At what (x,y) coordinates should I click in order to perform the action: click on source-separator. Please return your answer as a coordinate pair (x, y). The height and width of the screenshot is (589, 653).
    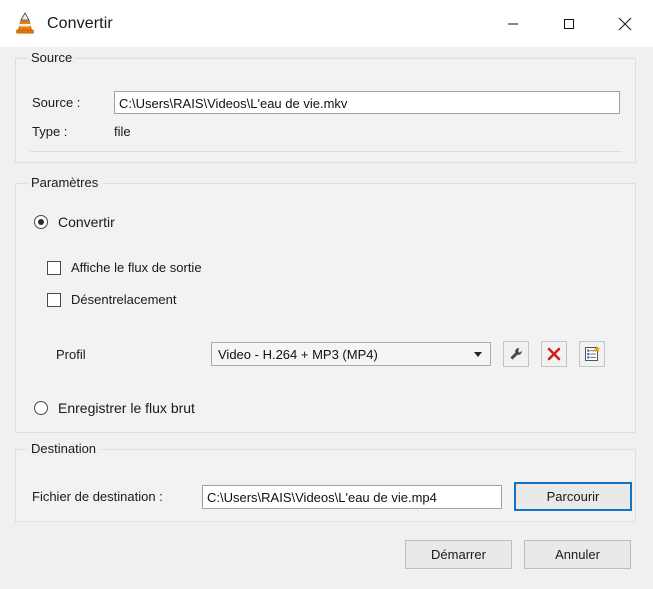
    Looking at the image, I should click on (326, 151).